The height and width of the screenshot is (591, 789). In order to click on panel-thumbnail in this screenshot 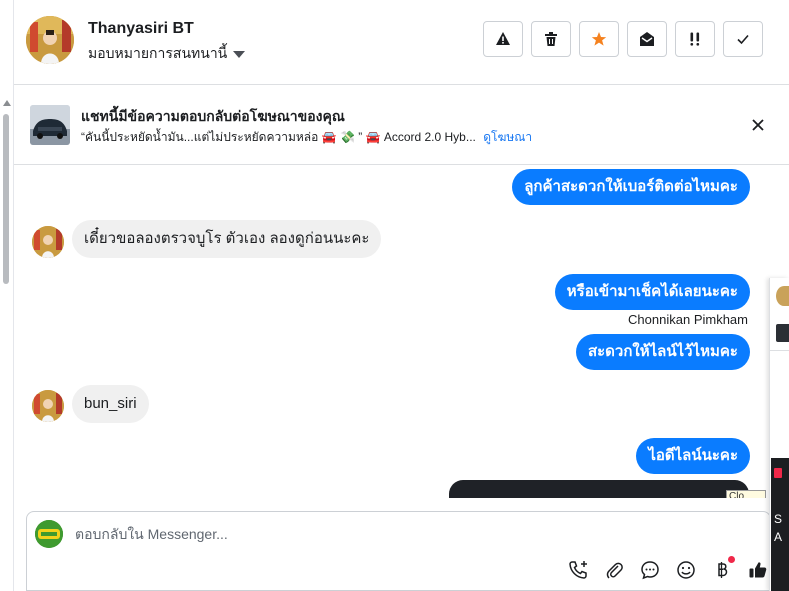, I will do `click(782, 333)`.